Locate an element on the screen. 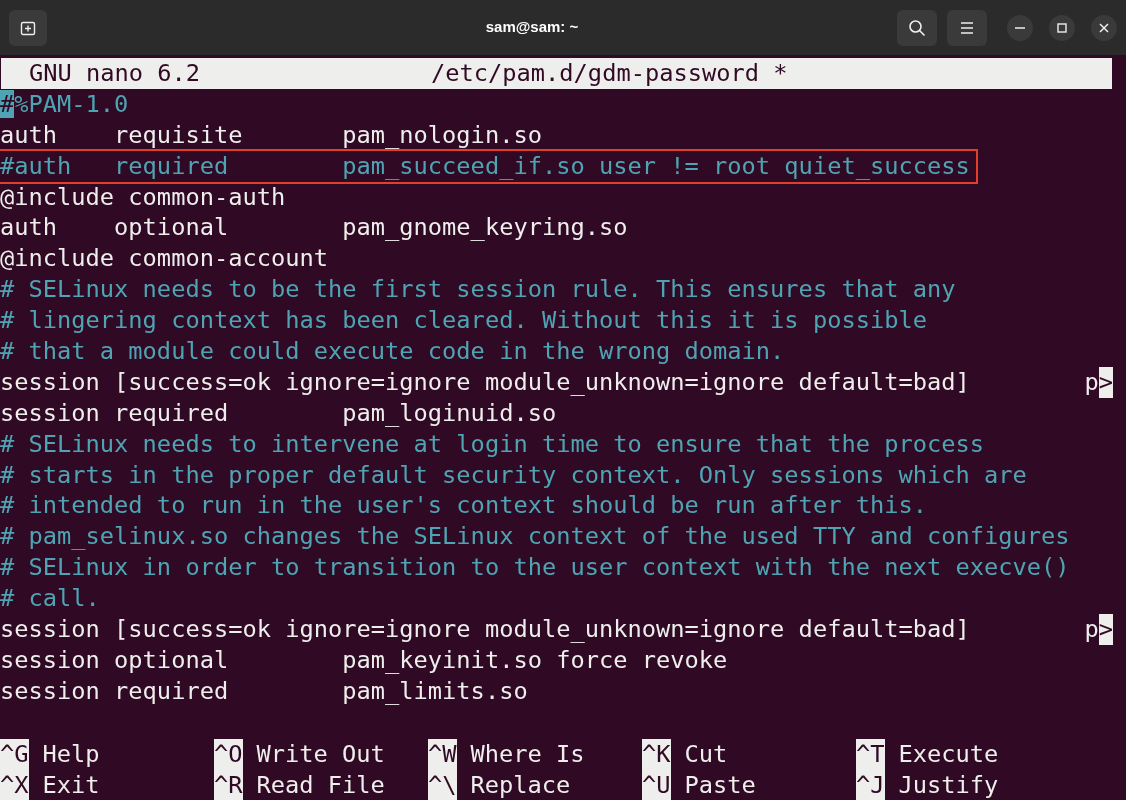  new-tab-button is located at coordinates (28, 27).